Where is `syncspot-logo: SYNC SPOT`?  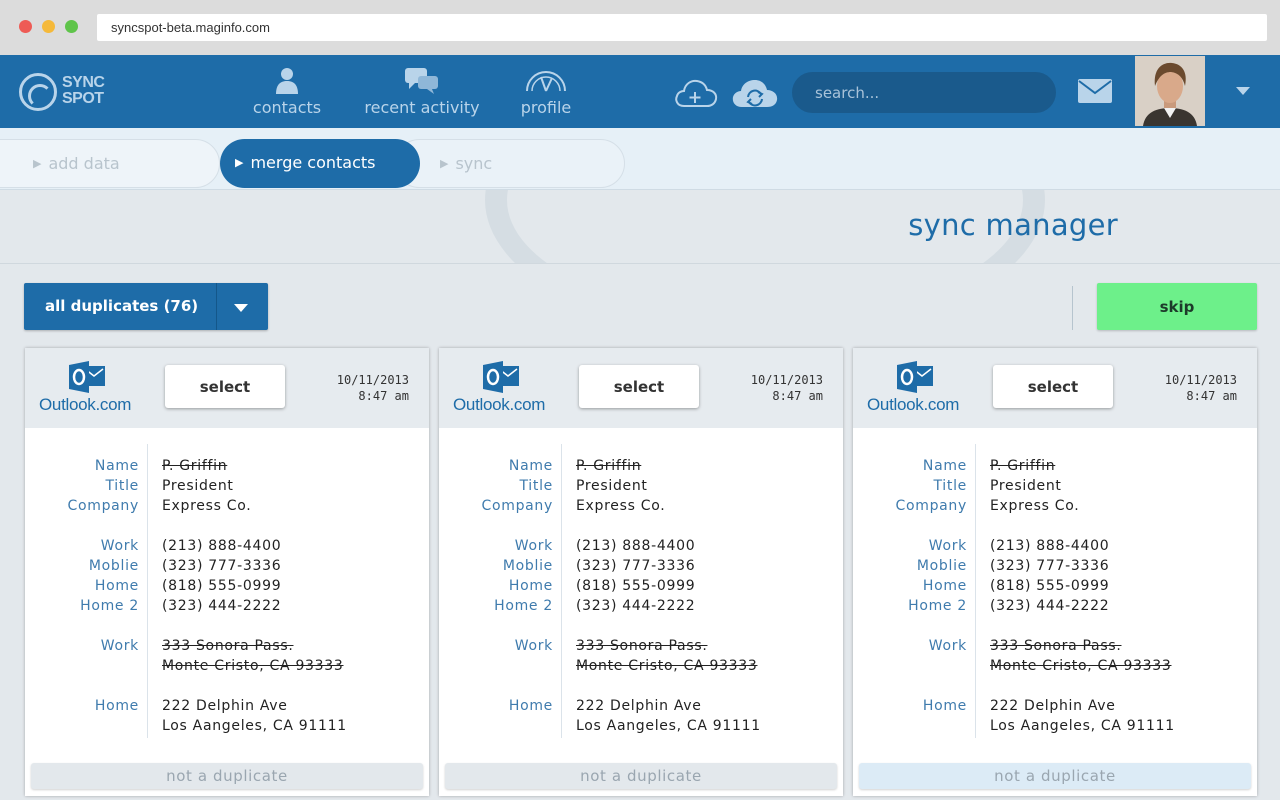
syncspot-logo: SYNC SPOT is located at coordinates (69, 93).